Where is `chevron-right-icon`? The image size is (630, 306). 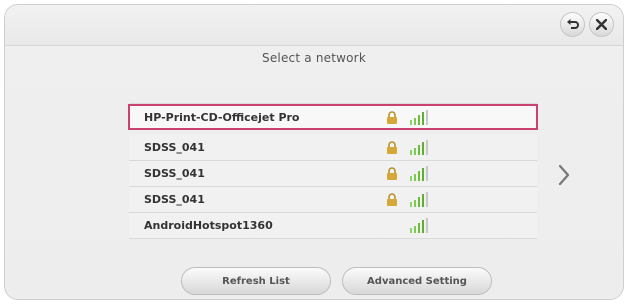 chevron-right-icon is located at coordinates (564, 175).